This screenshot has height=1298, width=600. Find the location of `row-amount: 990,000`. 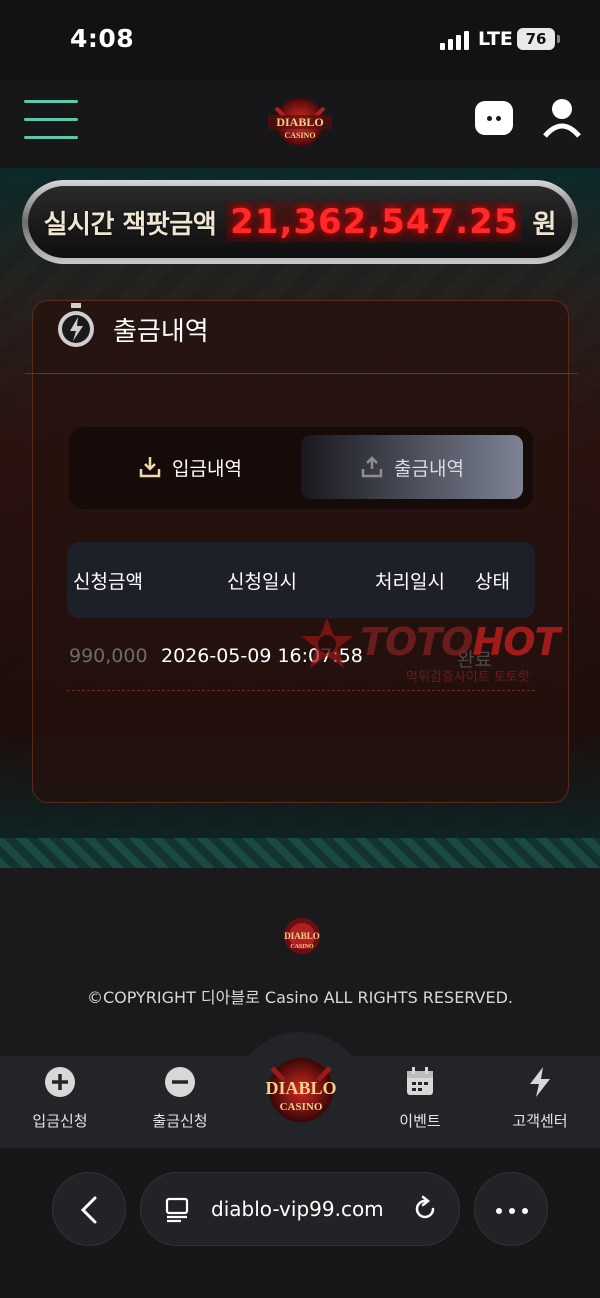

row-amount: 990,000 is located at coordinates (108, 656).